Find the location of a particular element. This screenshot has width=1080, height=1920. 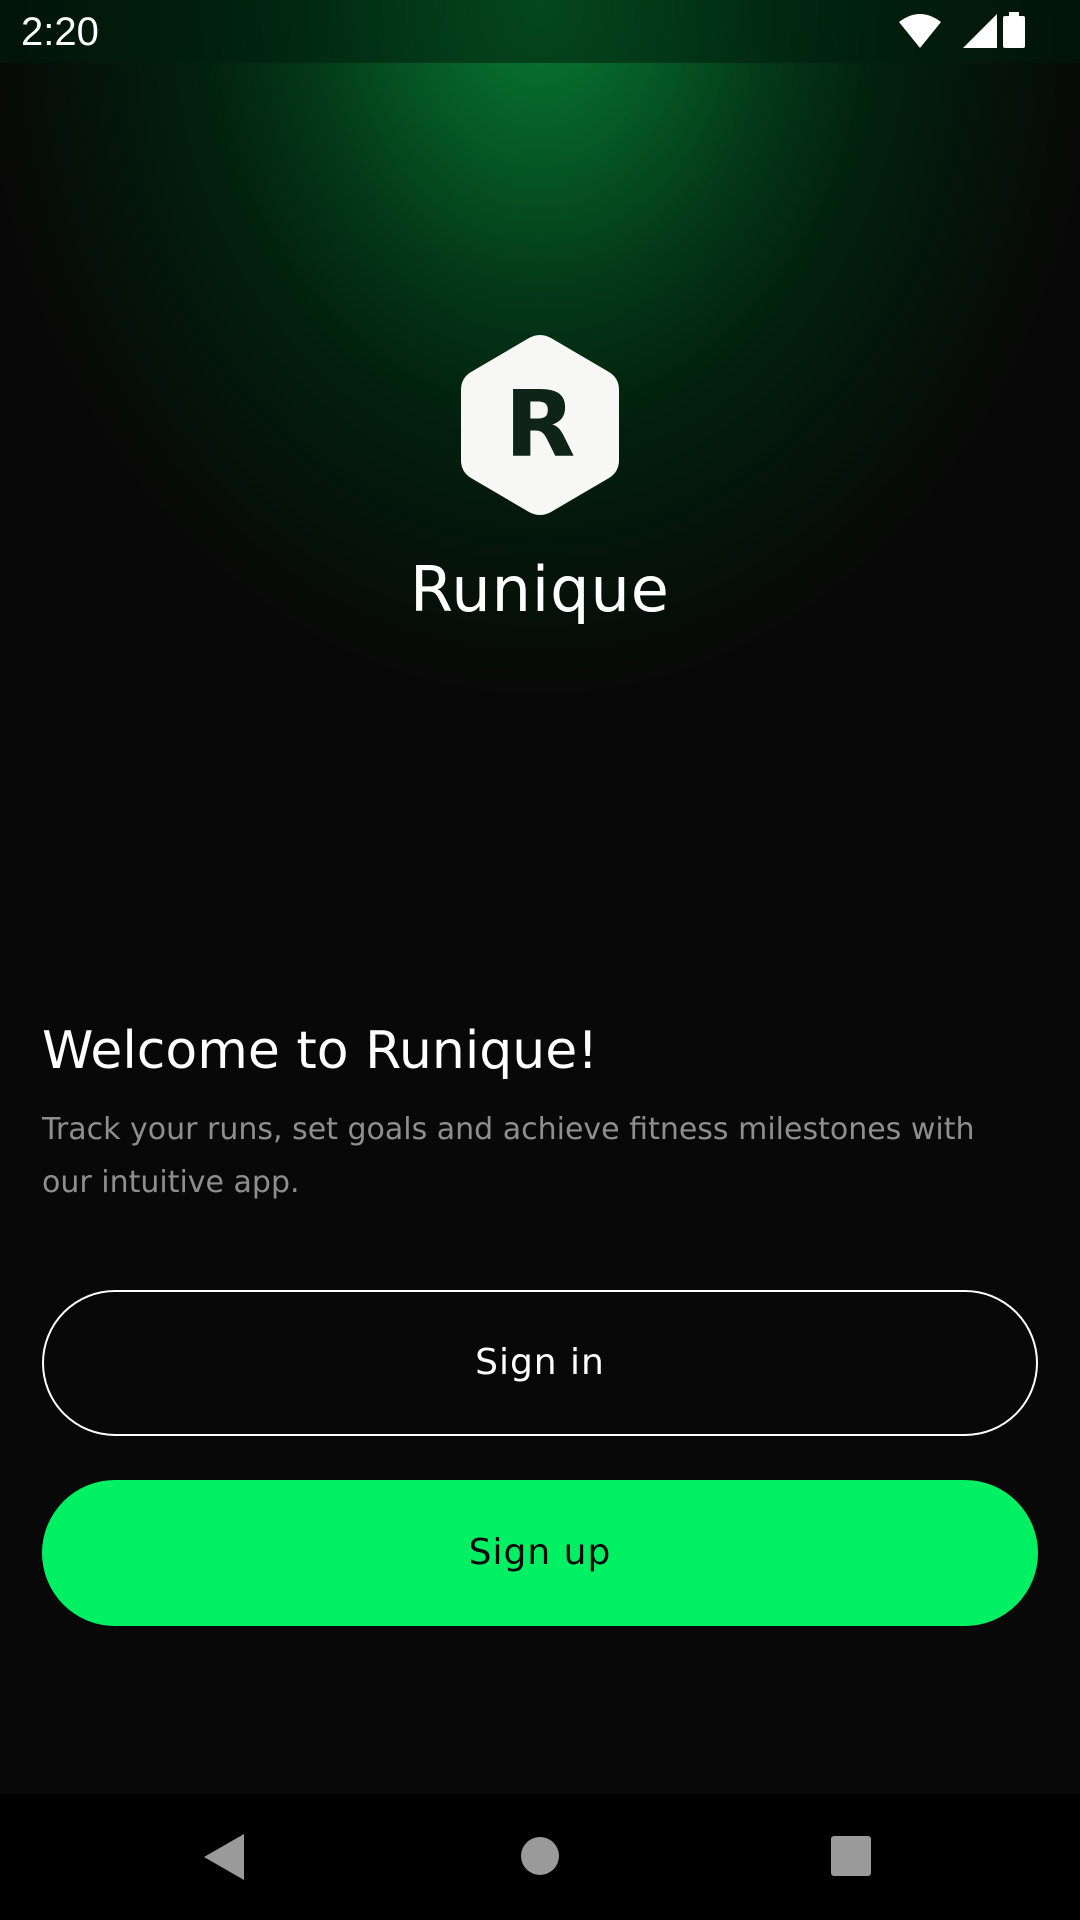

app-name: Runique is located at coordinates (540, 589).